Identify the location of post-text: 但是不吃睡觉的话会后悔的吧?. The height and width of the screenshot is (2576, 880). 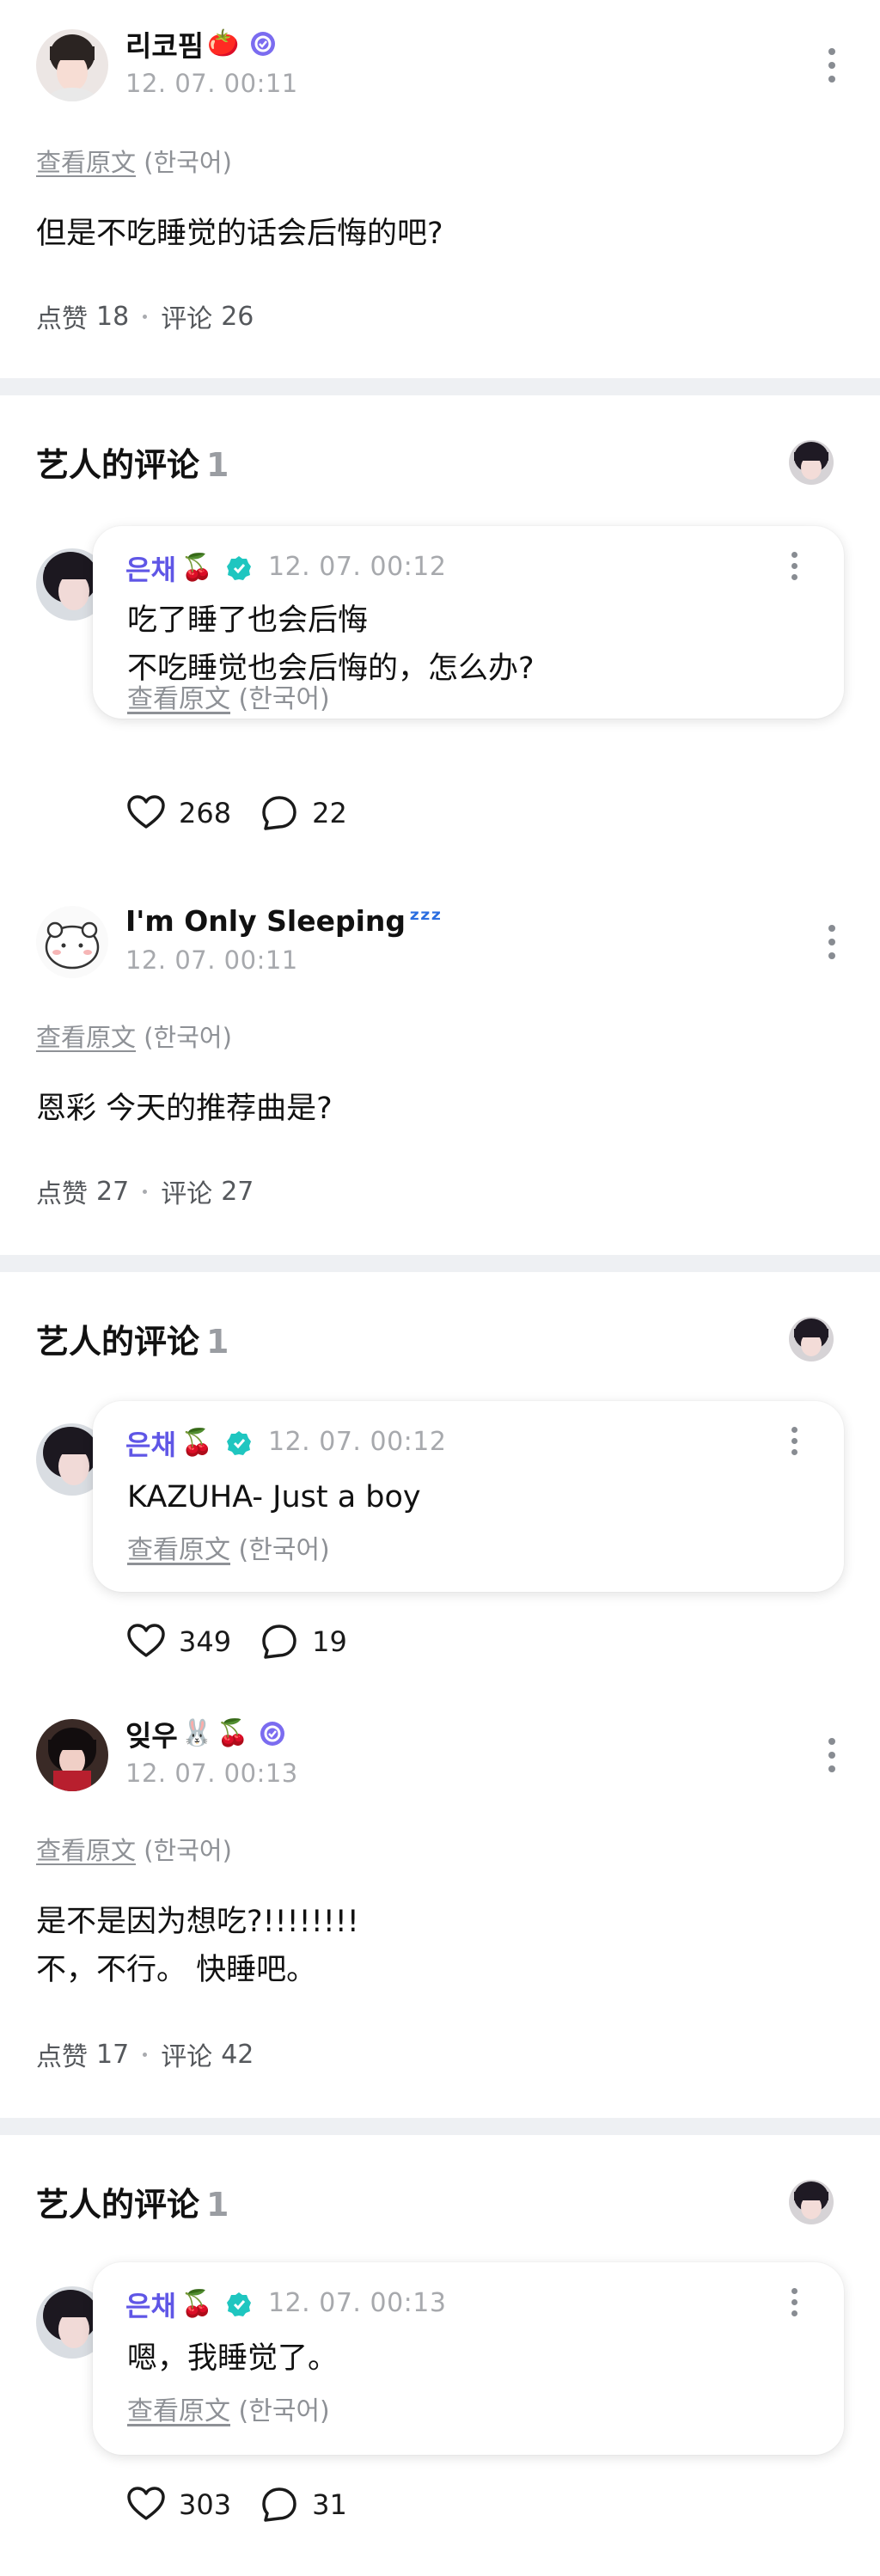
(239, 234).